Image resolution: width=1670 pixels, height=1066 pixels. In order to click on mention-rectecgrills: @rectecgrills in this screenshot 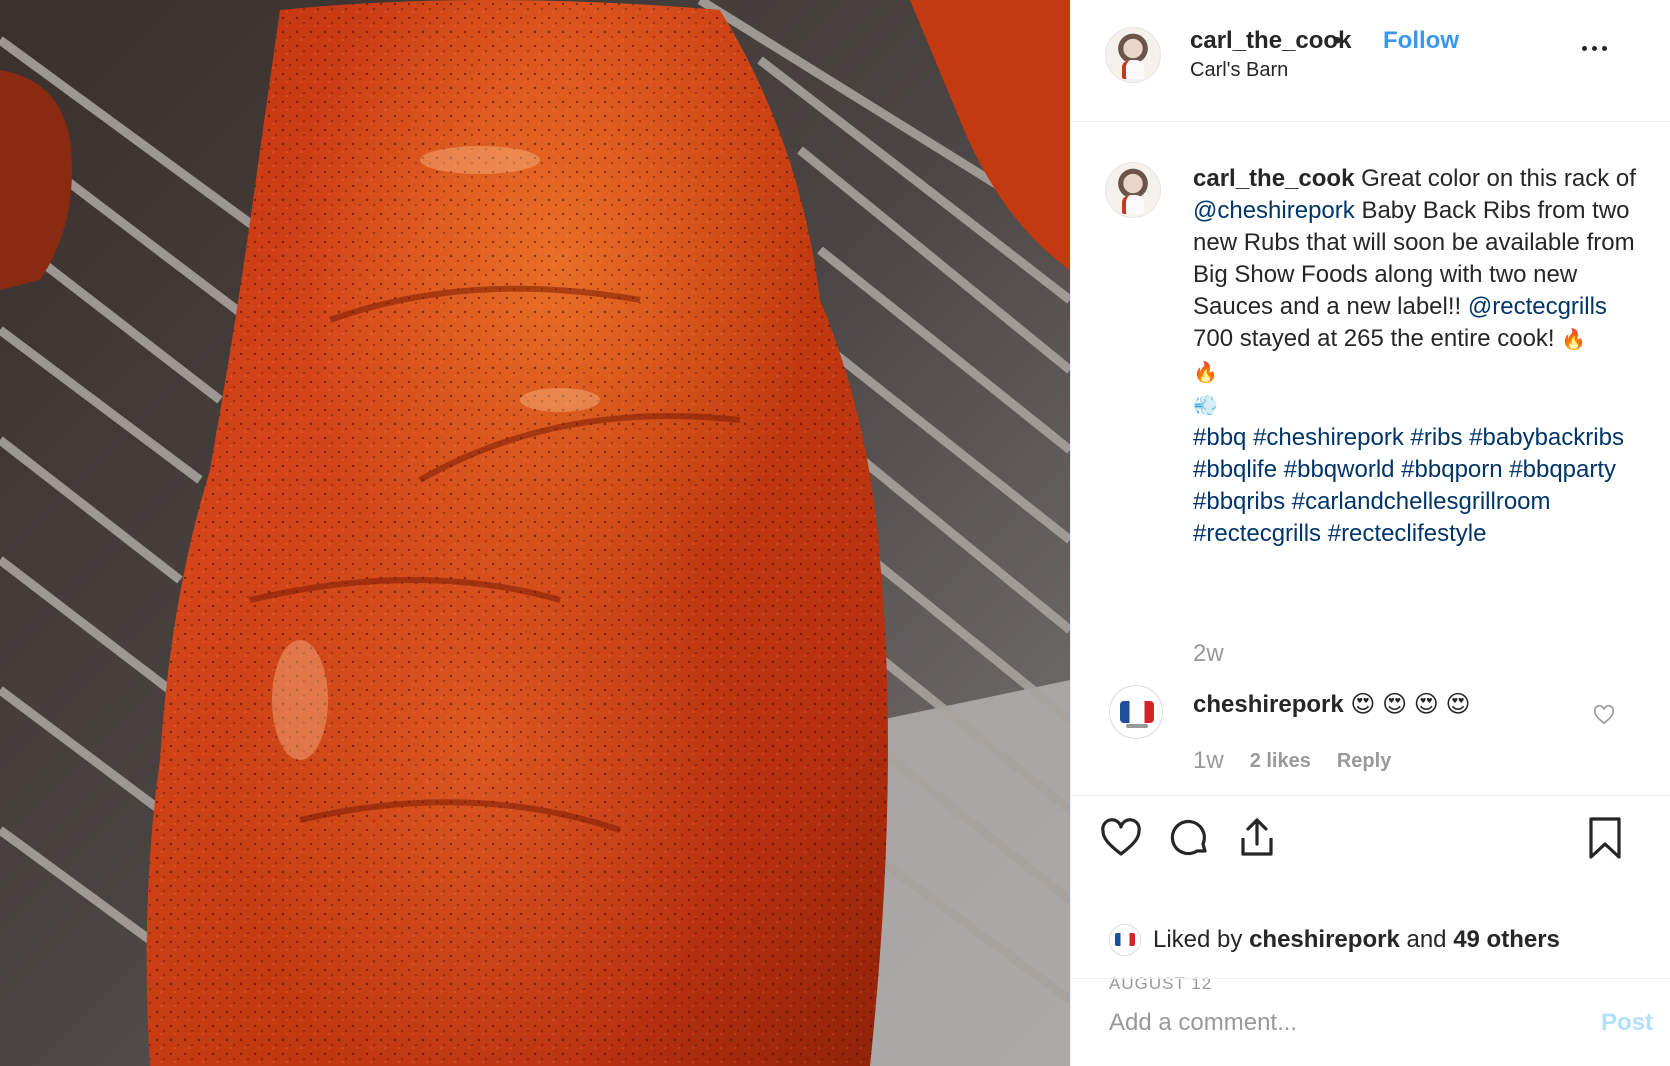, I will do `click(1537, 306)`.